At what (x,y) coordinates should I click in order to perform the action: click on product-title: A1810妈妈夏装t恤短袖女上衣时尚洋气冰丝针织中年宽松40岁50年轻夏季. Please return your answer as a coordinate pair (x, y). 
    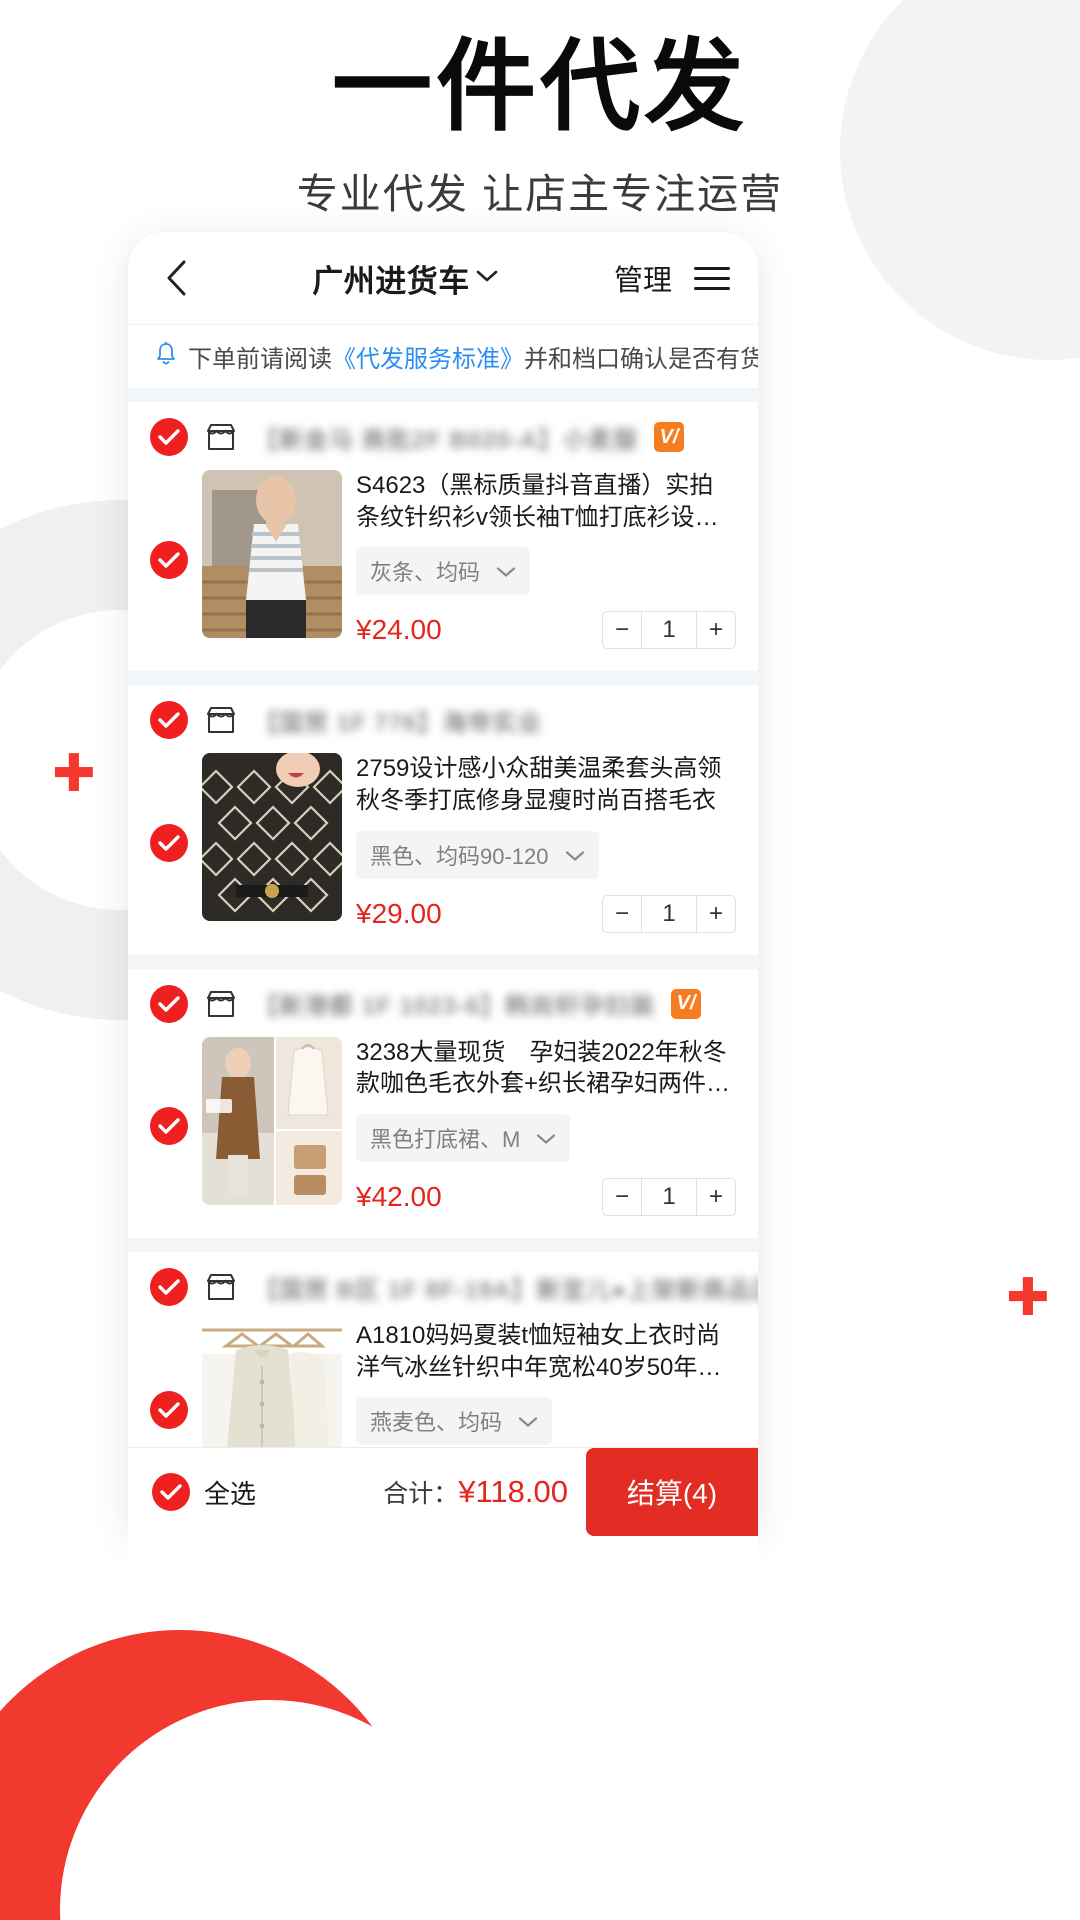
    Looking at the image, I should click on (546, 1351).